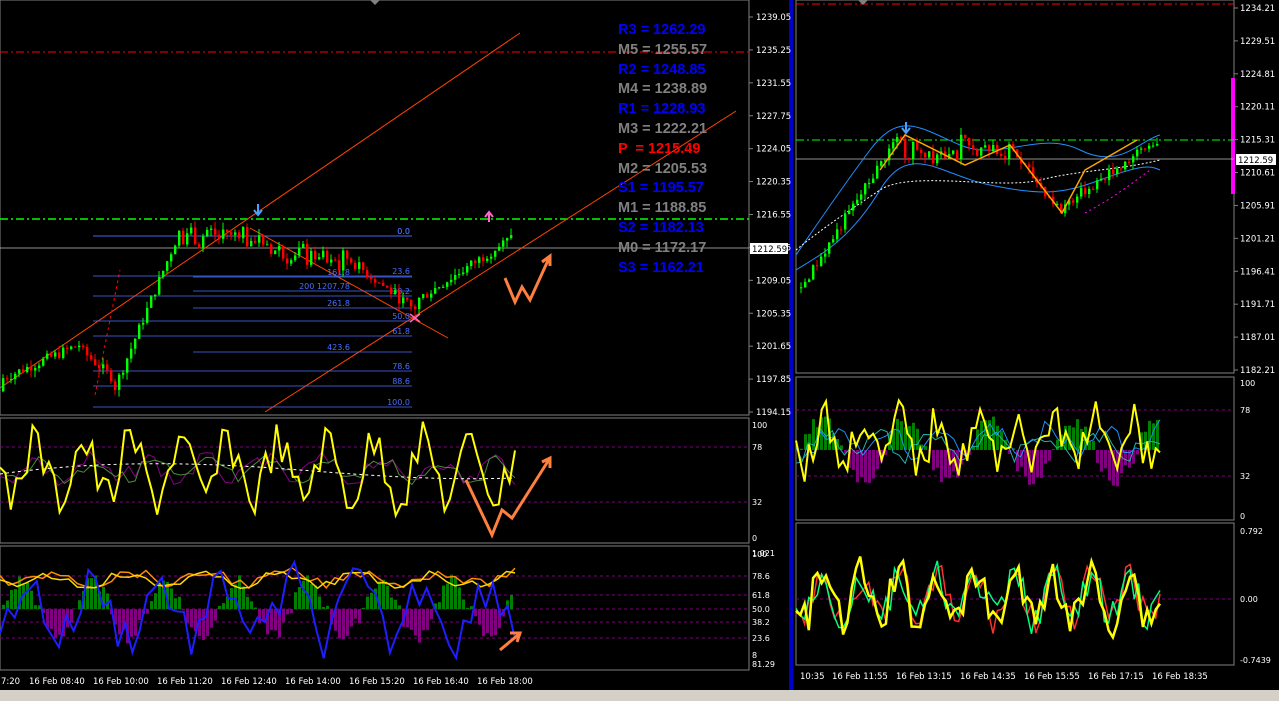 Image resolution: width=1279 pixels, height=701 pixels. What do you see at coordinates (754, 655) in the screenshot?
I see `osc2-axis-label: 8` at bounding box center [754, 655].